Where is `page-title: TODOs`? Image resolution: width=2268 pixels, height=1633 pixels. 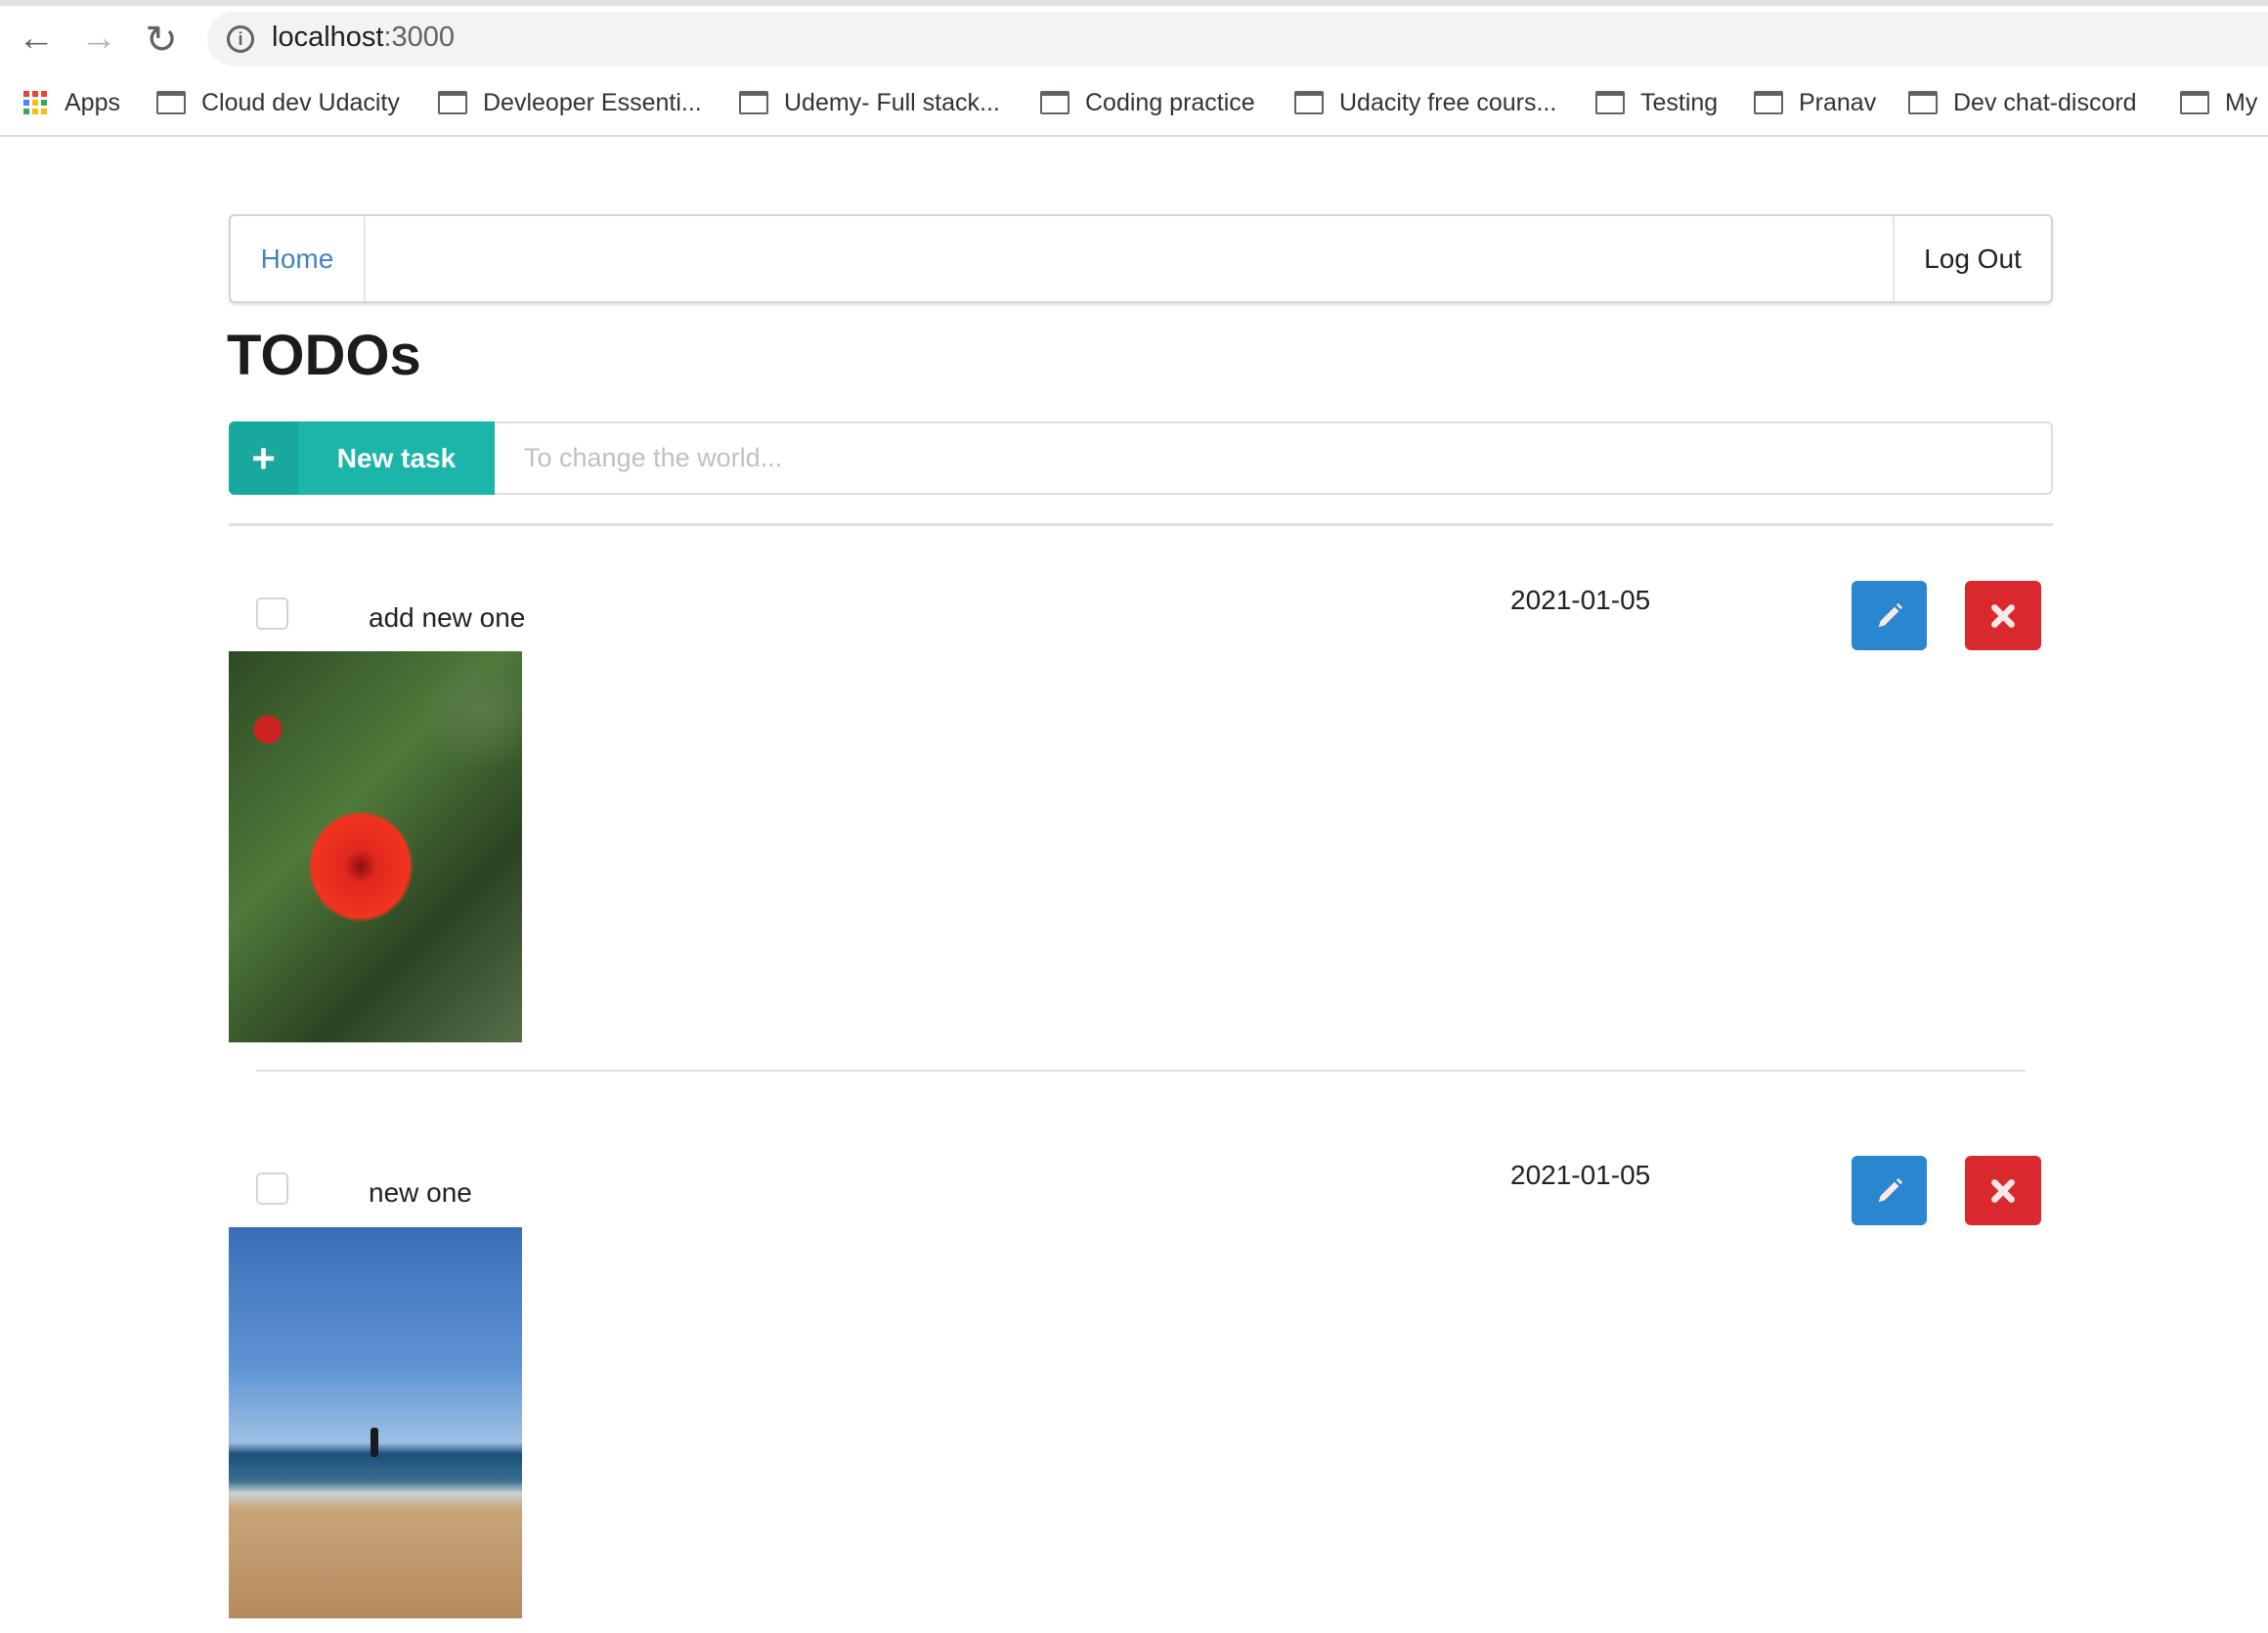 page-title: TODOs is located at coordinates (324, 355).